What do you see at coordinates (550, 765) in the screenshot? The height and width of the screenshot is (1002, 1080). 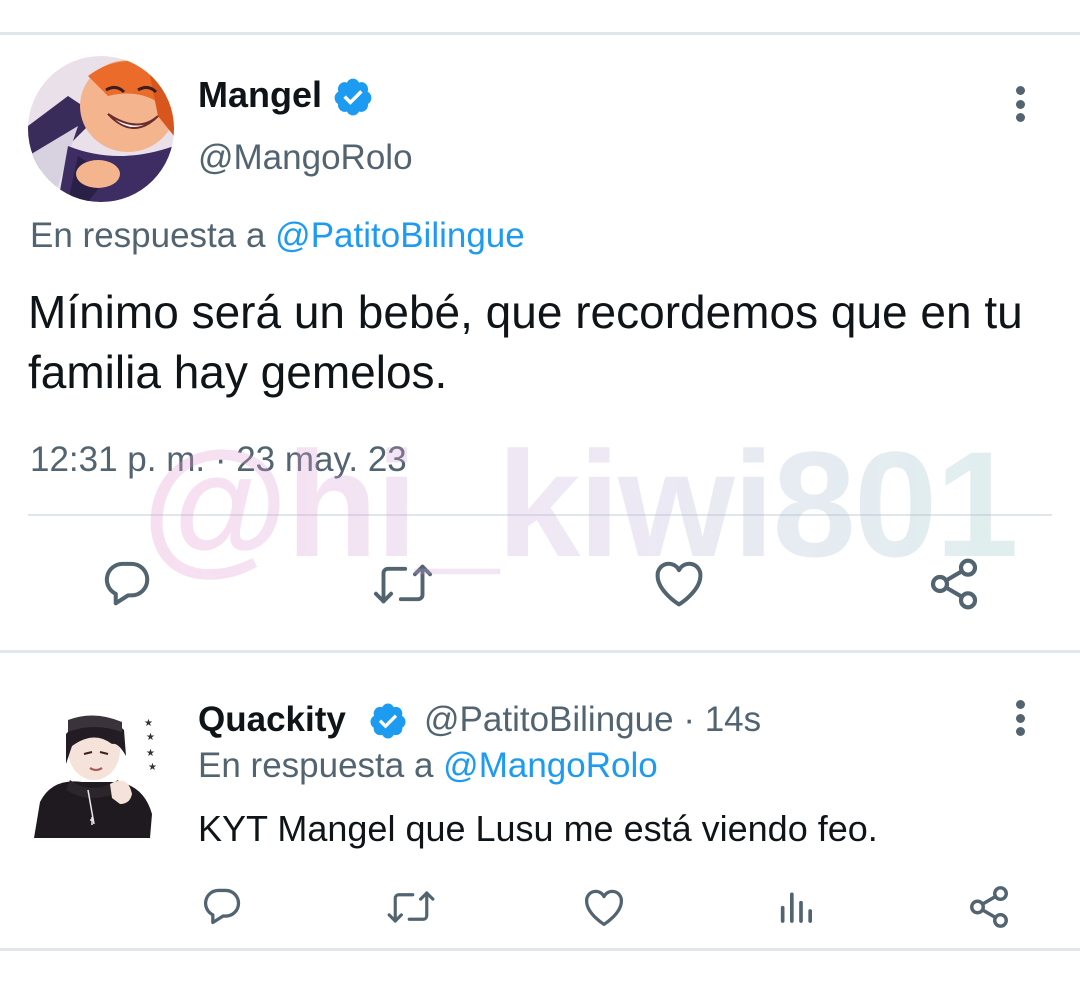 I see `reply-mention-link: @MangoRolo` at bounding box center [550, 765].